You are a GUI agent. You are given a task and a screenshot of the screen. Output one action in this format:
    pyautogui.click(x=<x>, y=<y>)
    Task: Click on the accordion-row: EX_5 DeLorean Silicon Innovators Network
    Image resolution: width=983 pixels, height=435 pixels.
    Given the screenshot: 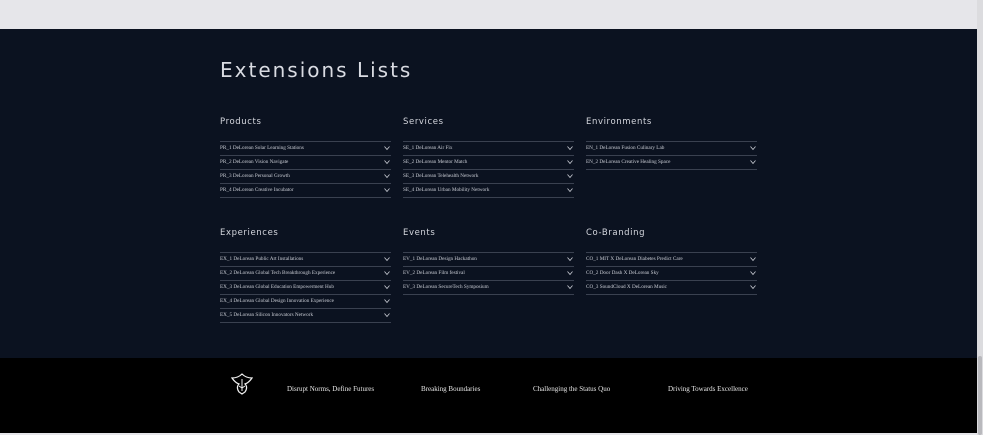 What is the action you would take?
    pyautogui.click(x=305, y=316)
    